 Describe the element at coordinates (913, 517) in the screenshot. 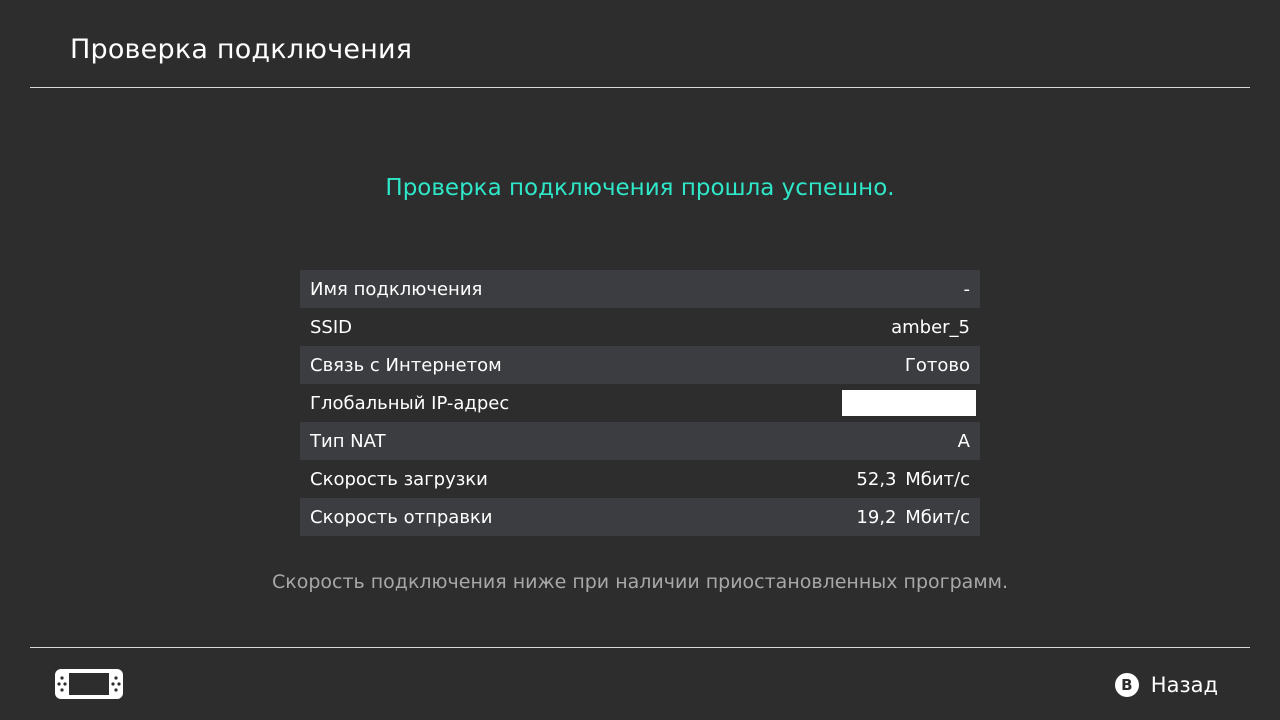

I see `row-value: 19,2 Мбит/с` at that location.